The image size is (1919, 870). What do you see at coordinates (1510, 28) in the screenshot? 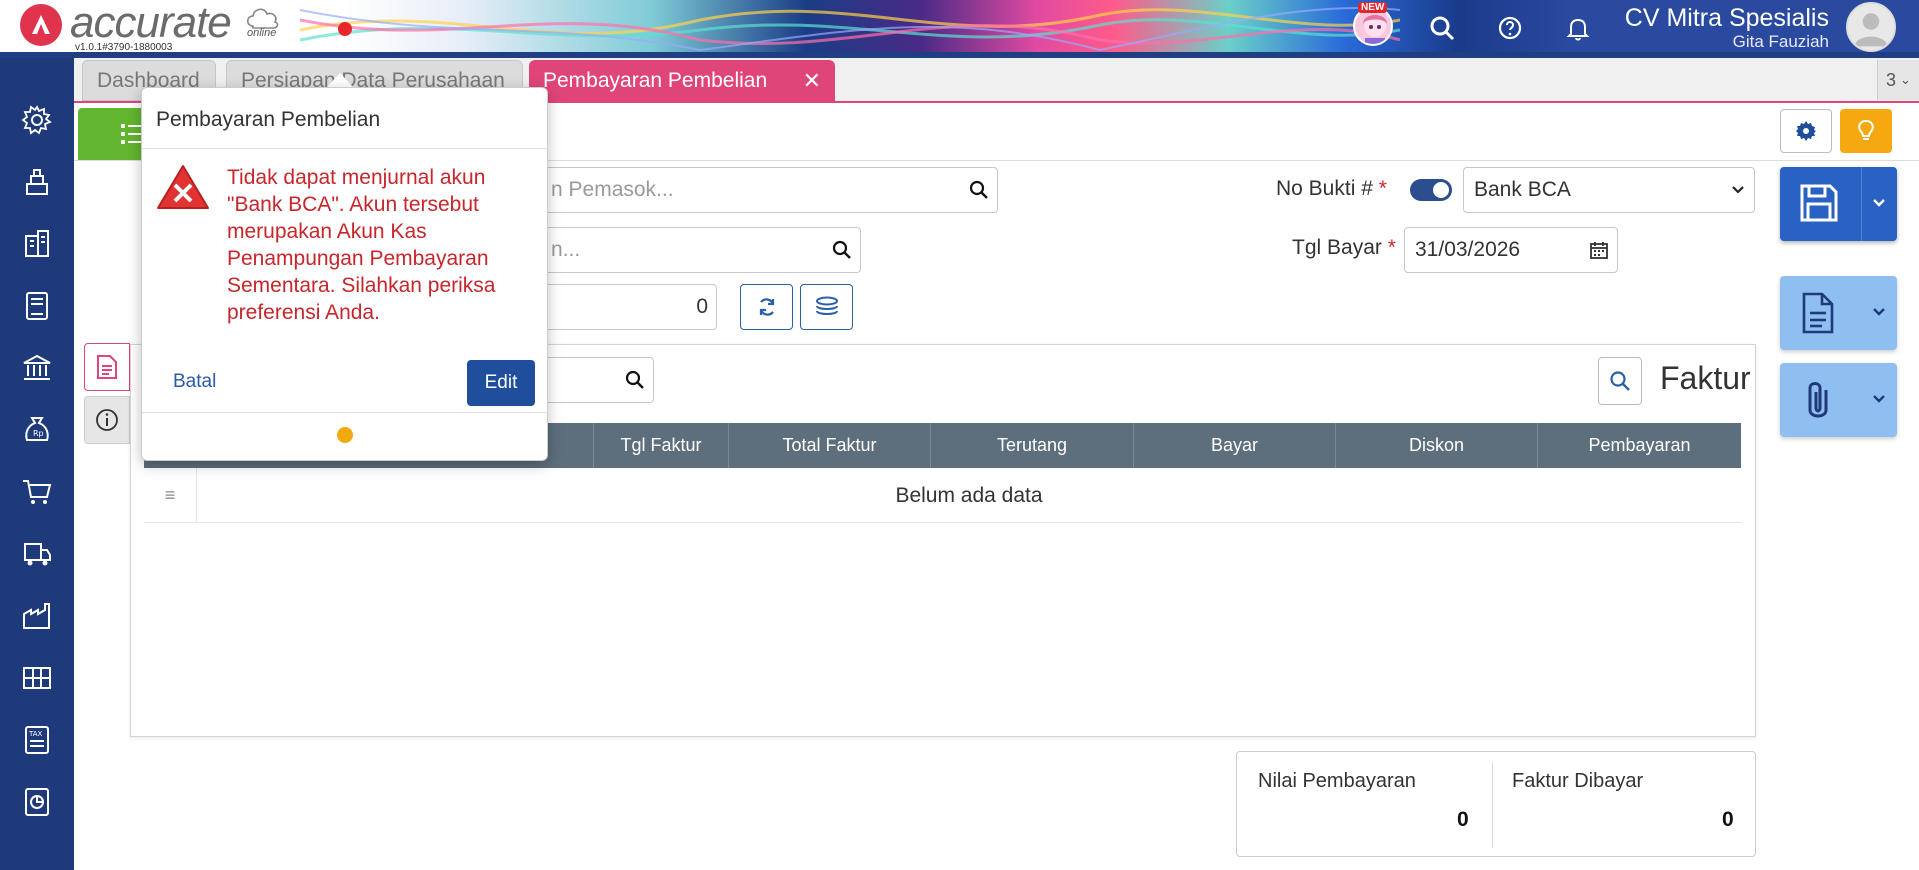
I see `help-icon` at bounding box center [1510, 28].